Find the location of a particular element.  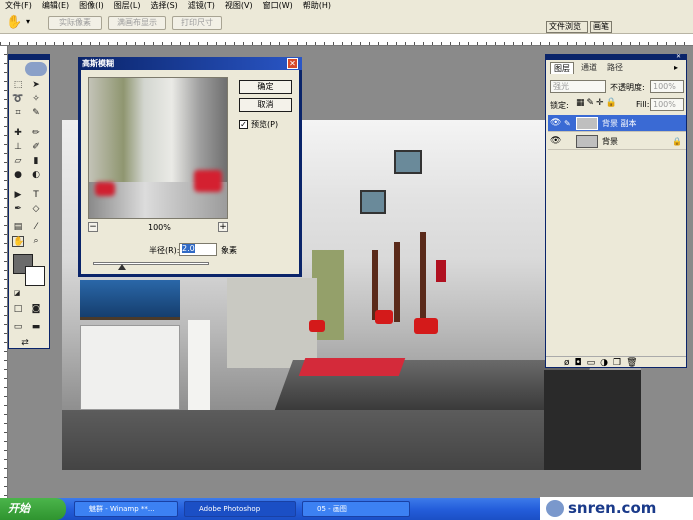

palette-close-icon: ✕ is located at coordinates (681, 57).